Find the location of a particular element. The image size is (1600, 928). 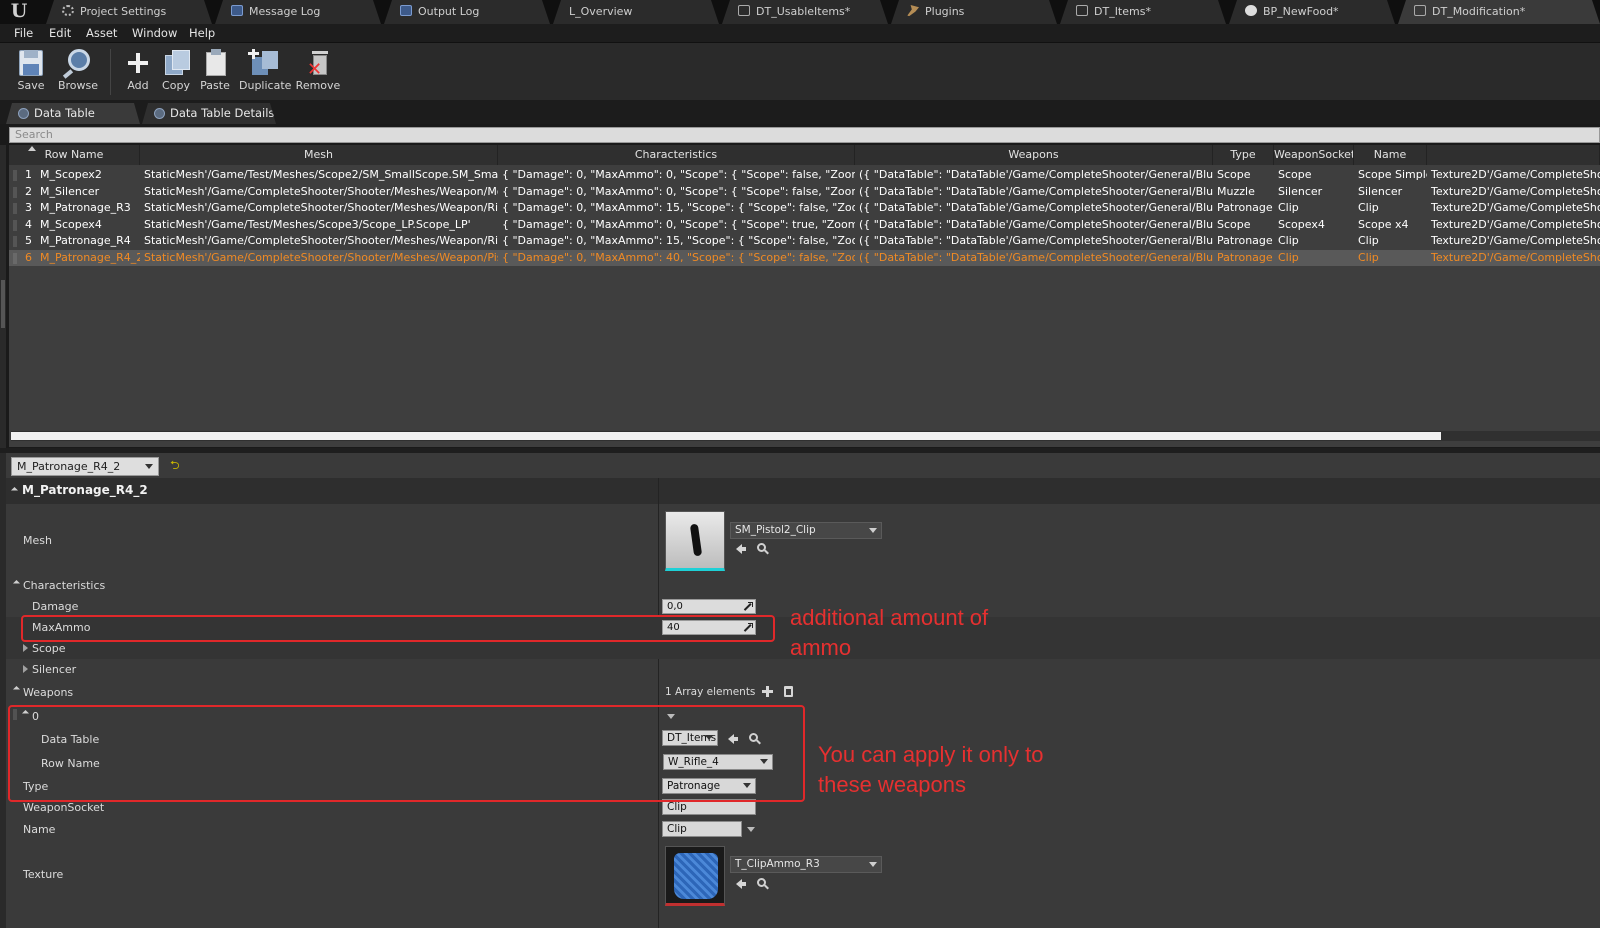

tab-dt-usable-items: DT_UsableItems* is located at coordinates (805, 12).